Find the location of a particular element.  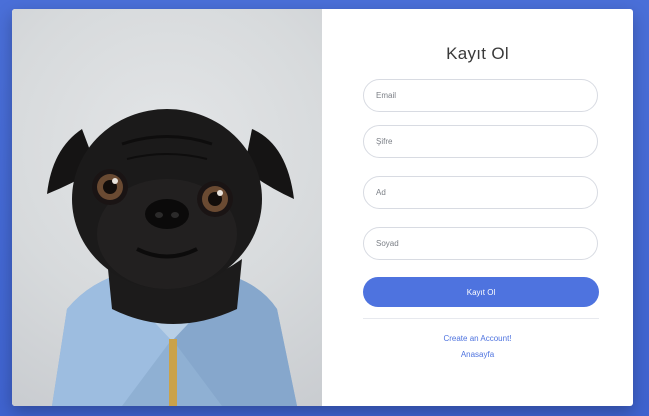

register-button: Kayıt Ol is located at coordinates (481, 292).